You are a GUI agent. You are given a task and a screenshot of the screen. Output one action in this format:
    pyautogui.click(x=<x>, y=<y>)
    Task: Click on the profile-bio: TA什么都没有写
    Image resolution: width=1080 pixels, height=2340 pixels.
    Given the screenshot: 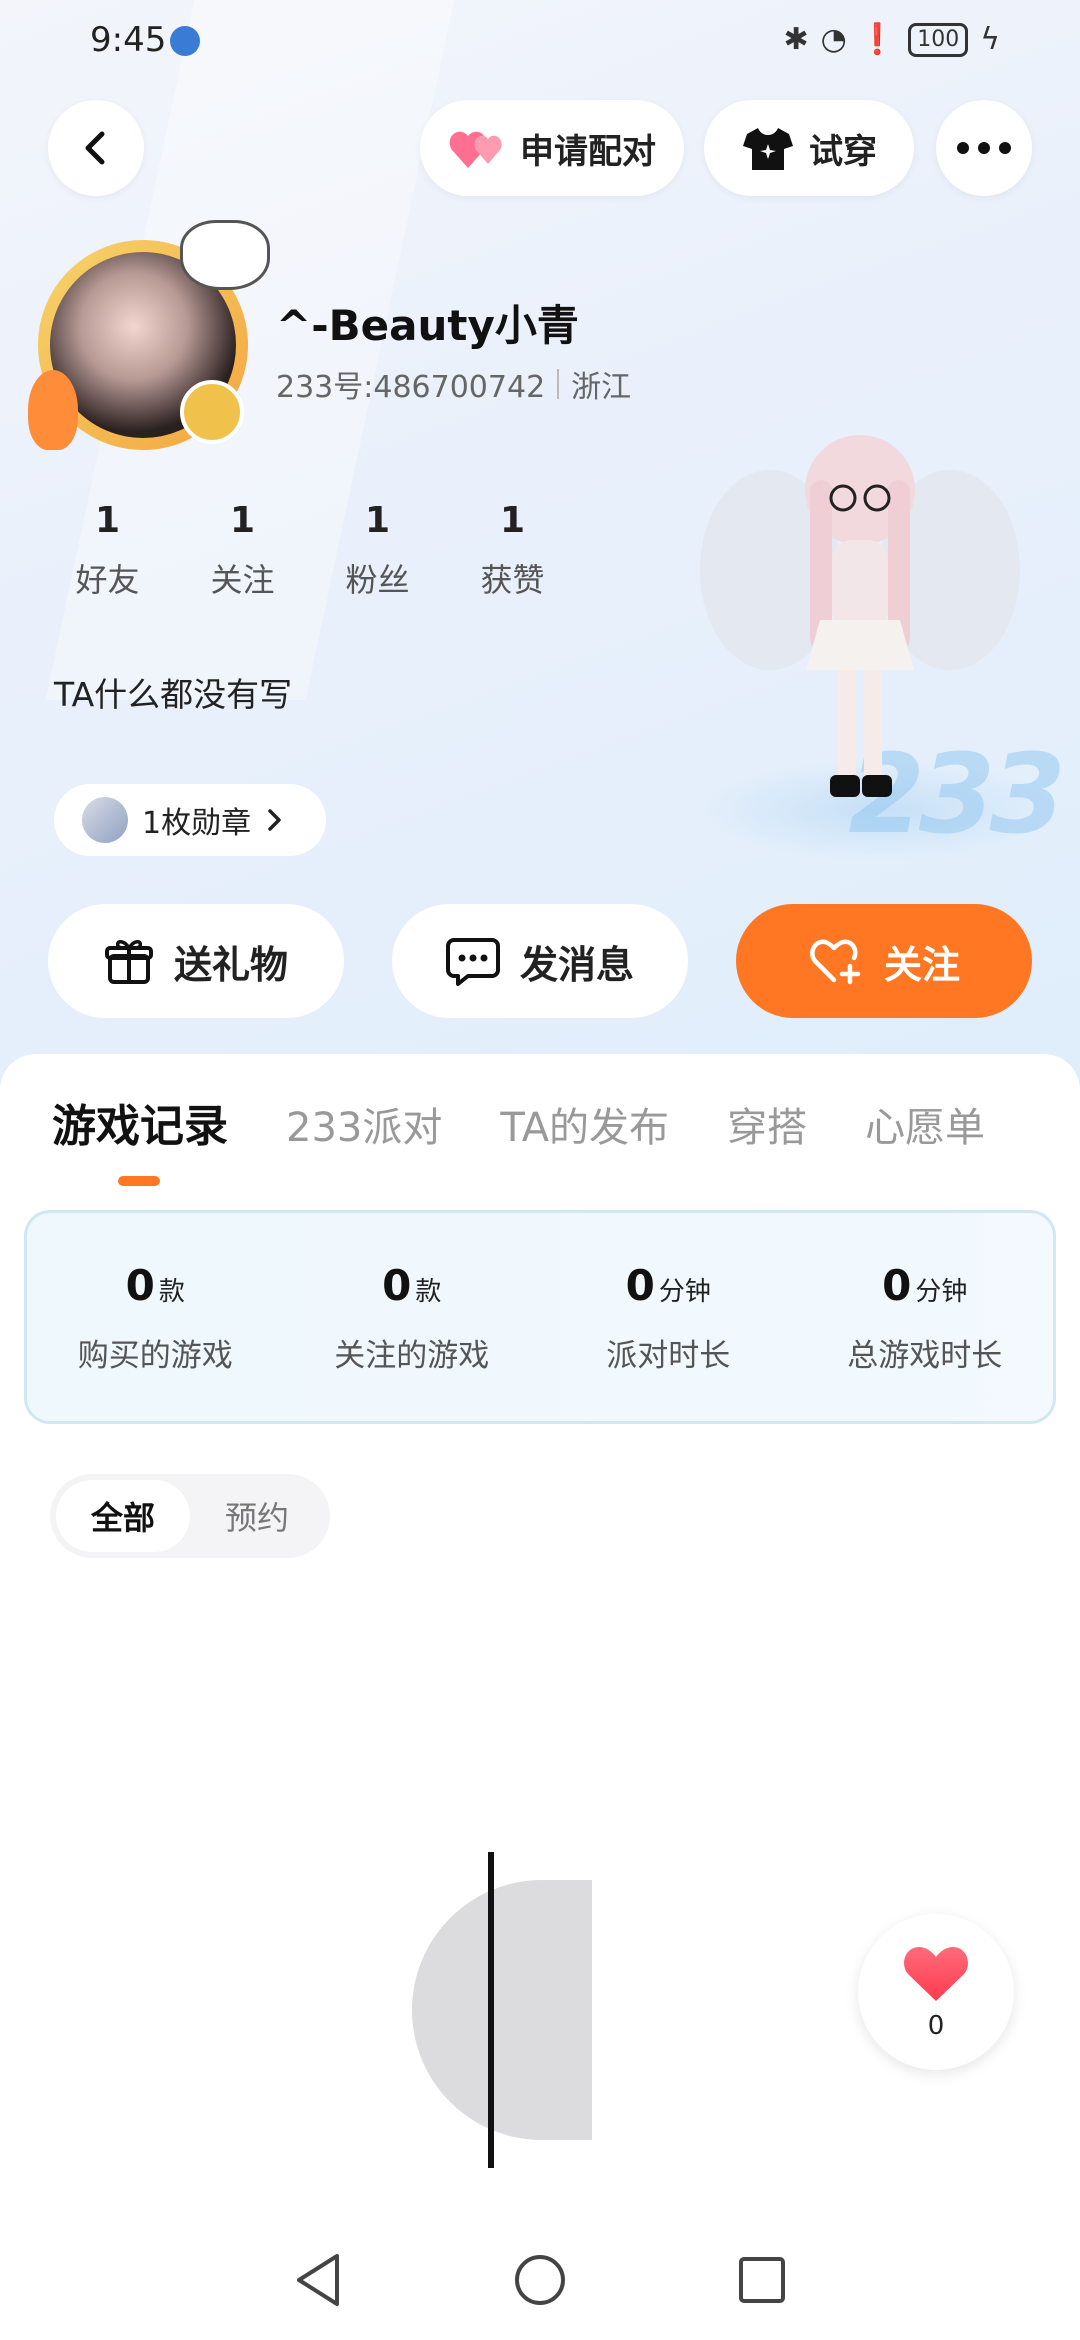 What is the action you would take?
    pyautogui.click(x=173, y=694)
    